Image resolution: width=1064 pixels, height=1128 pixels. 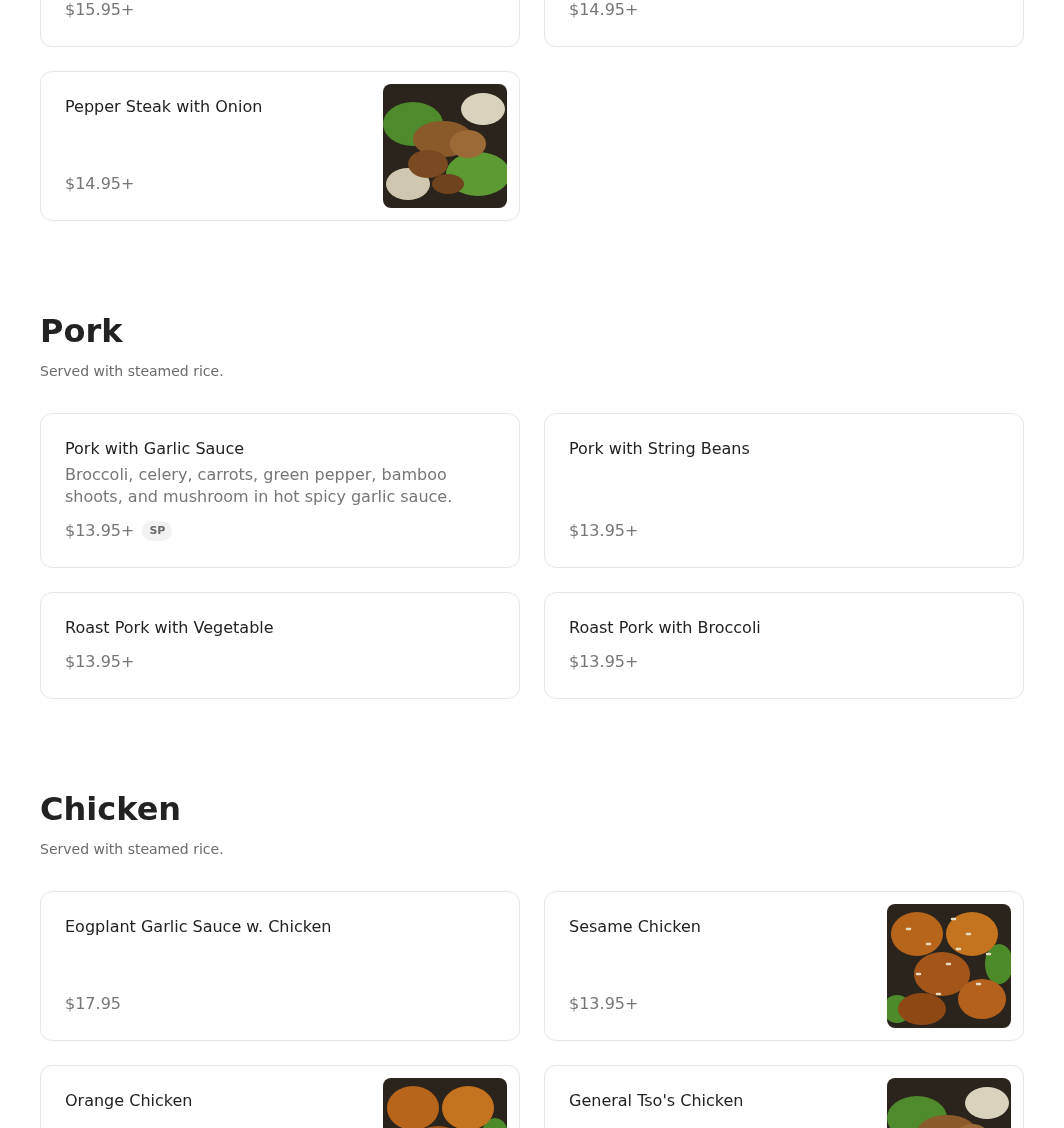 I want to click on item-name: General Tso's Chicken, so click(x=657, y=1101).